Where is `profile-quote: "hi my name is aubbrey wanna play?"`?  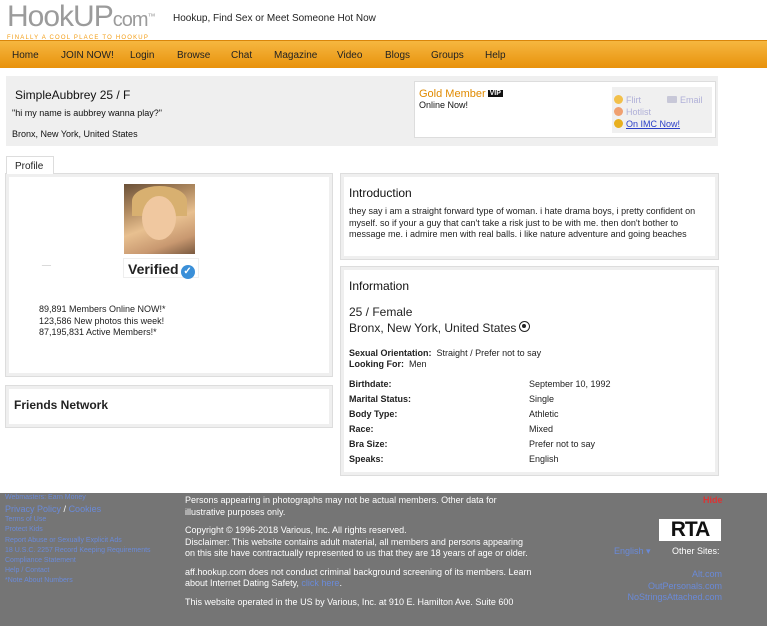
profile-quote: "hi my name is aubbrey wanna play?" is located at coordinates (87, 113).